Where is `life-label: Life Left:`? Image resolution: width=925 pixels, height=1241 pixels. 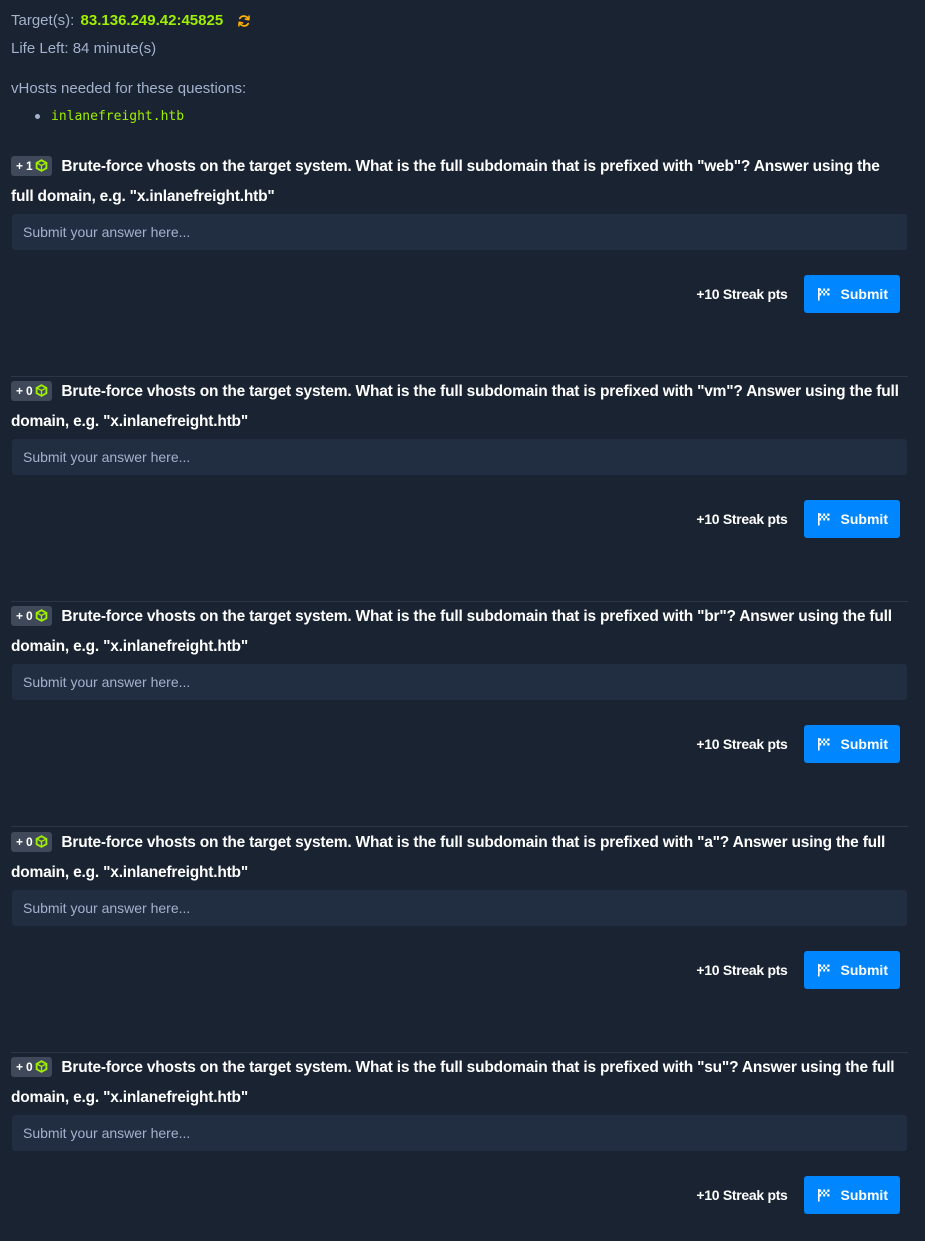 life-label: Life Left: is located at coordinates (40, 48).